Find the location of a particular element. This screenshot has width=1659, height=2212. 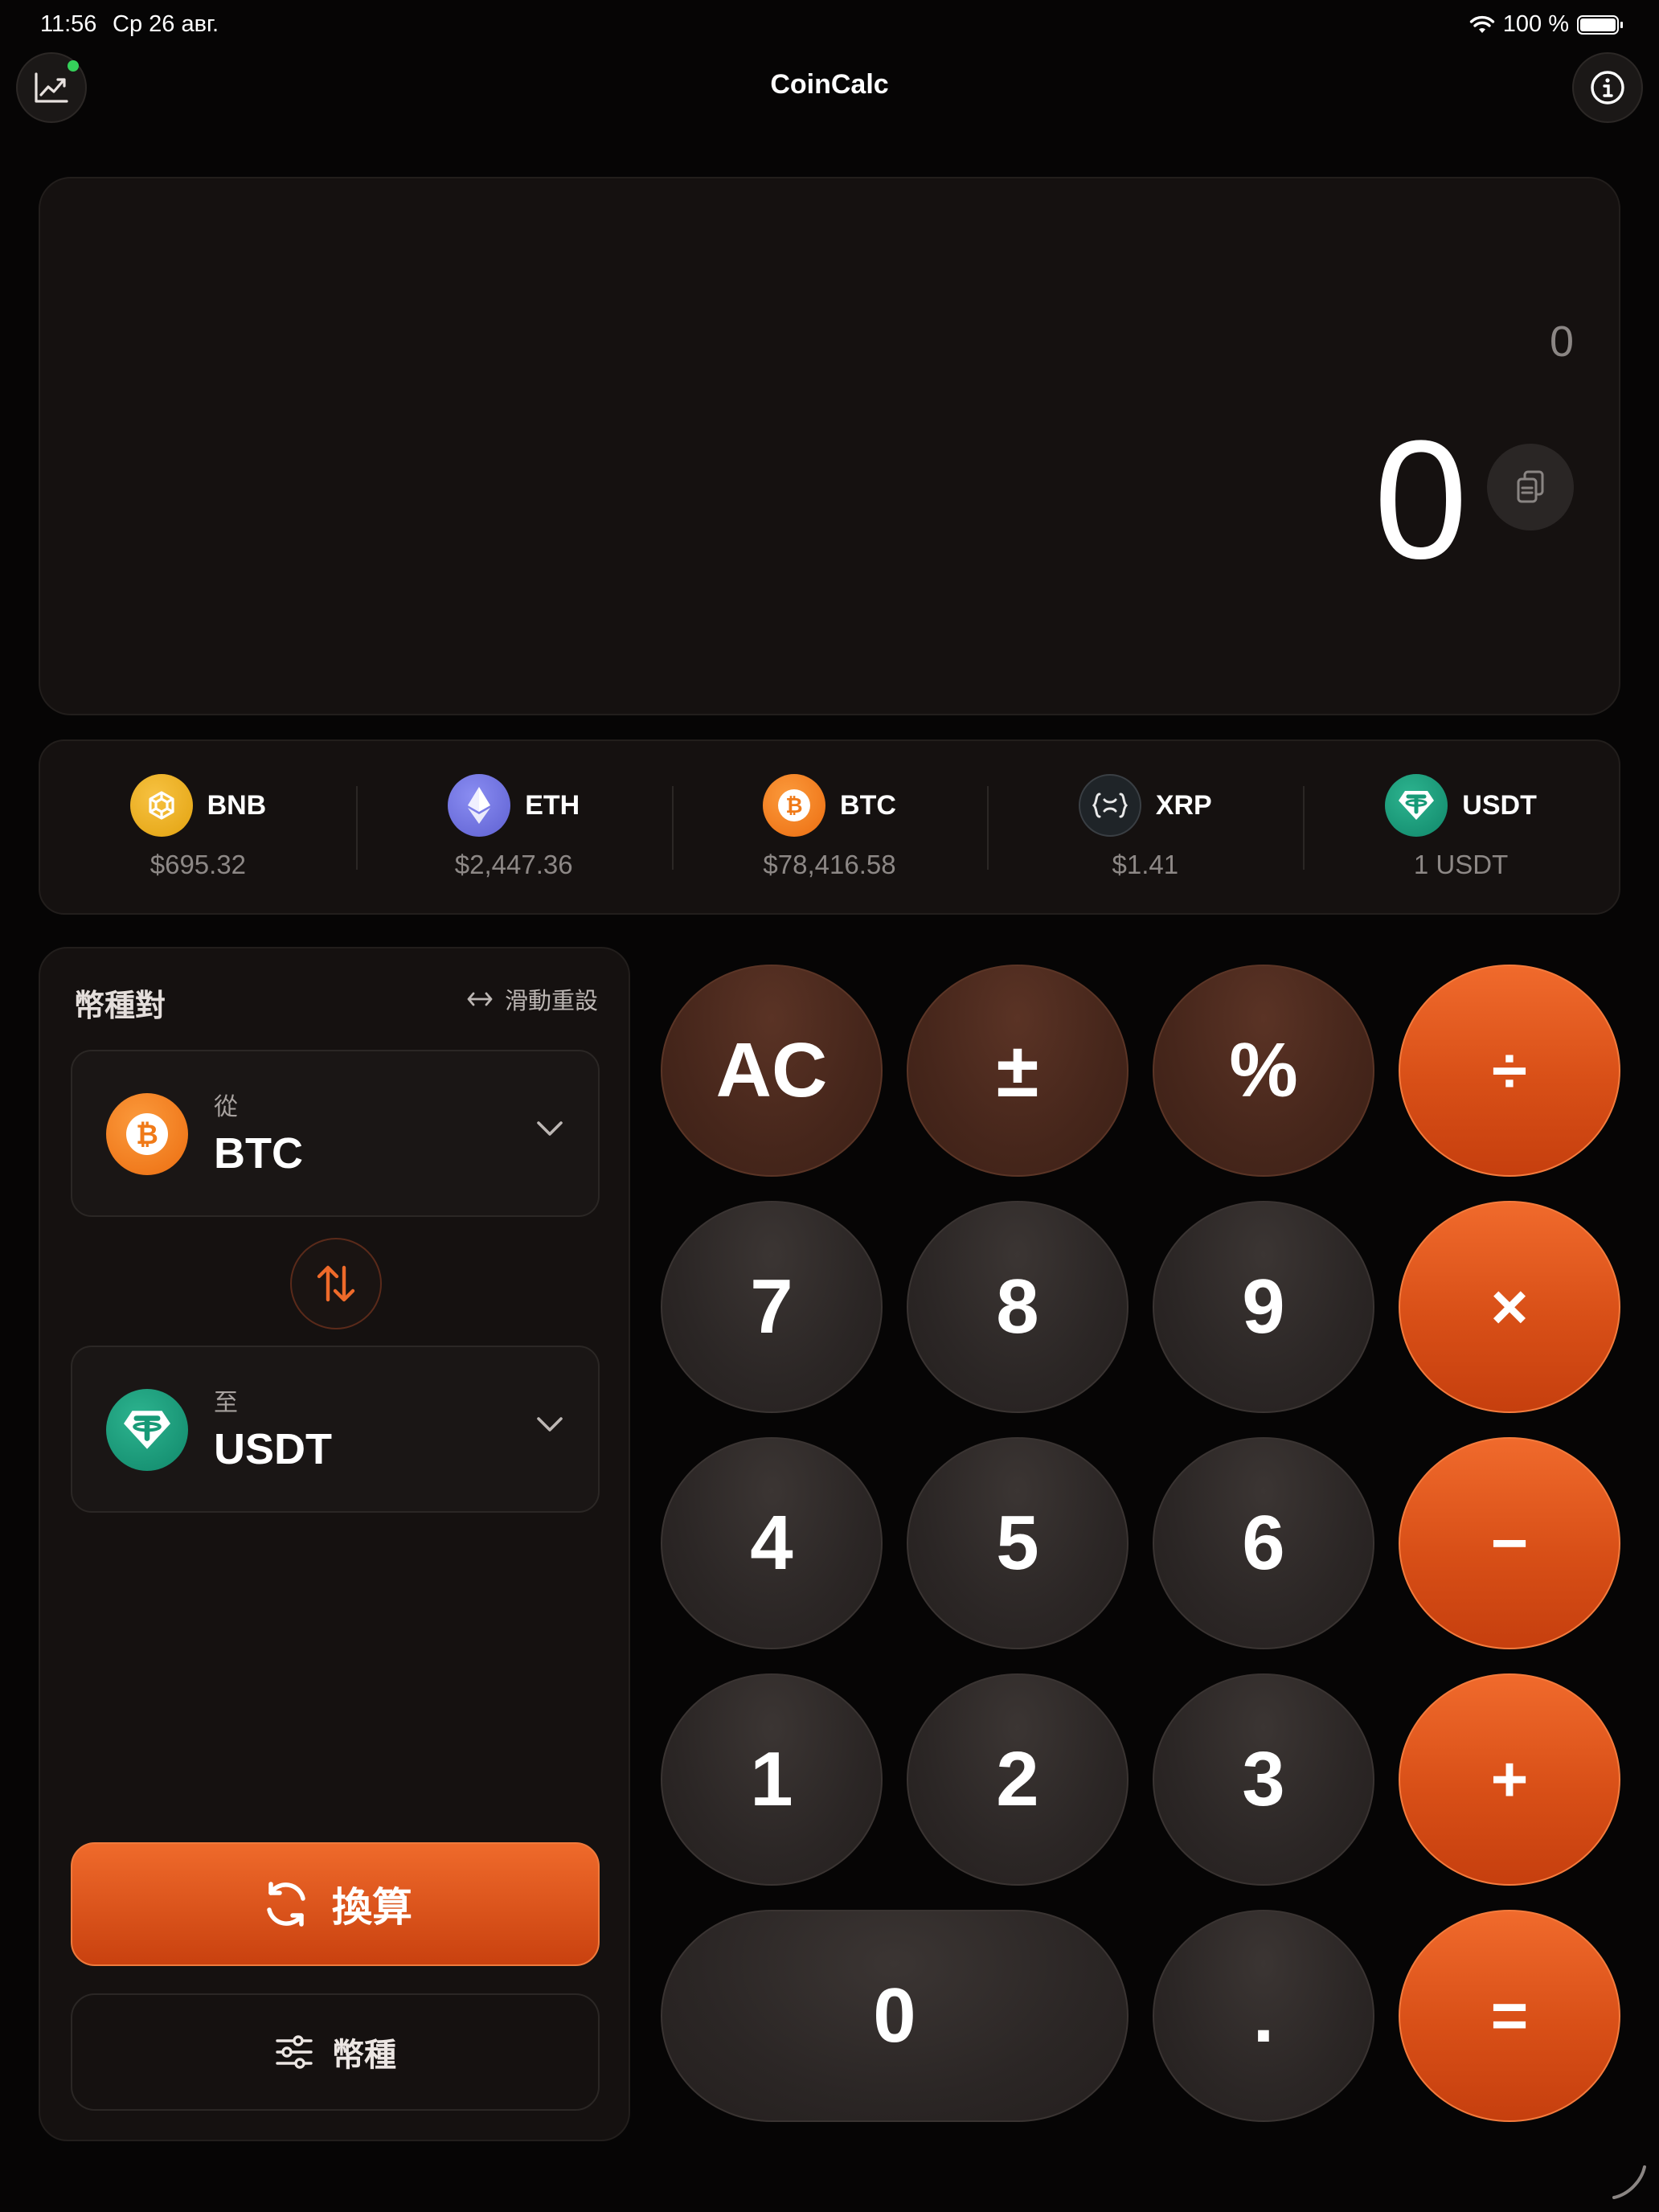

xrp-coin-icon is located at coordinates (1109, 805).